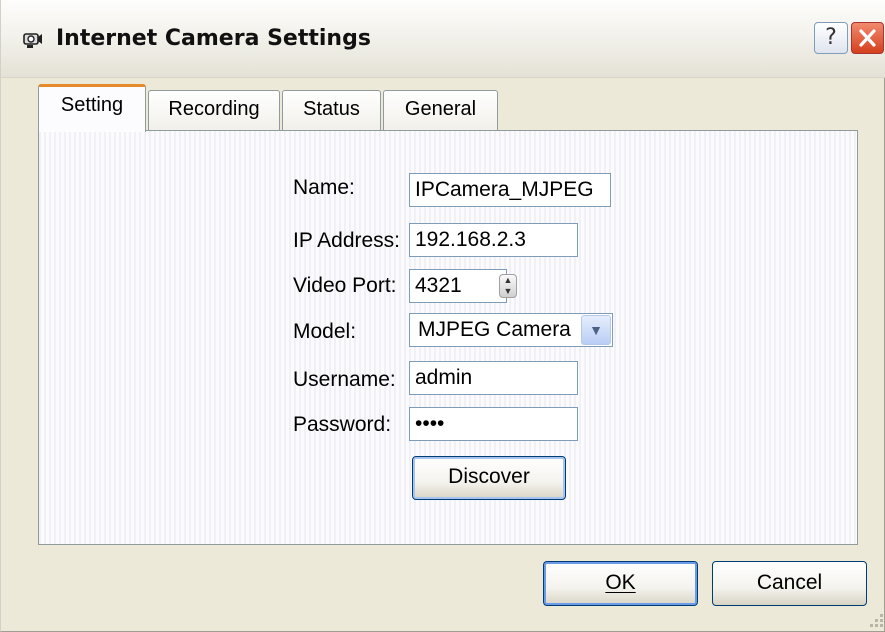  Describe the element at coordinates (789, 583) in the screenshot. I see `cancel-button: Cancel` at that location.